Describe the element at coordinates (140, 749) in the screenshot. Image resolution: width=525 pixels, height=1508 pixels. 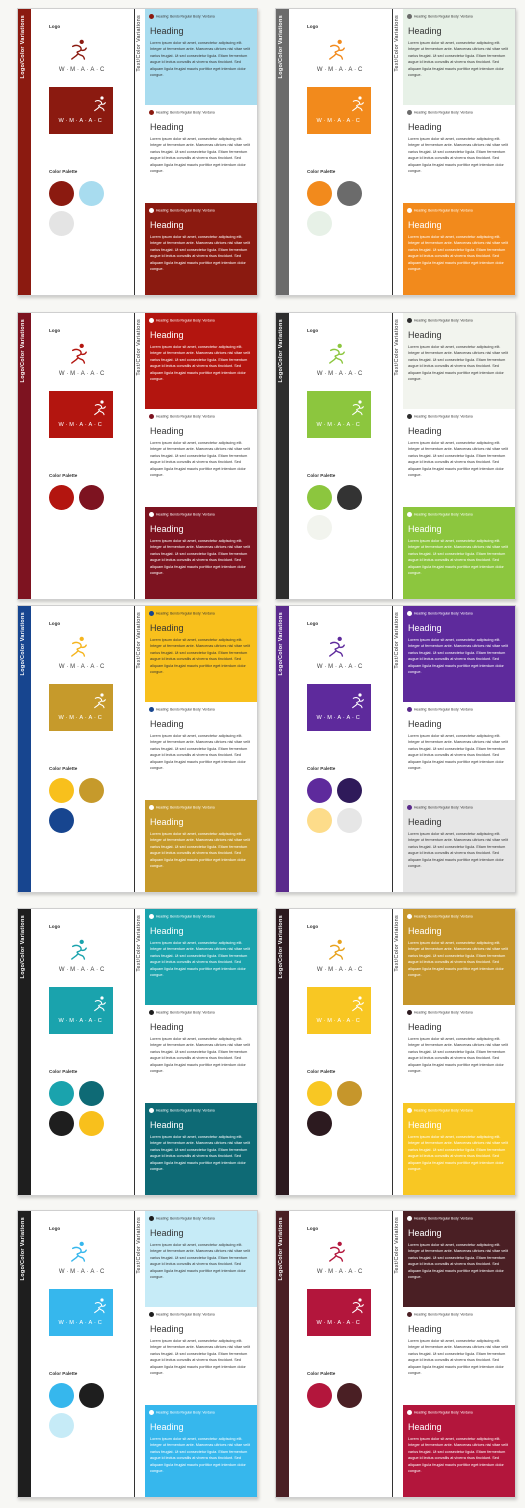
I see `text-variations-column: Text/Color Variations` at that location.